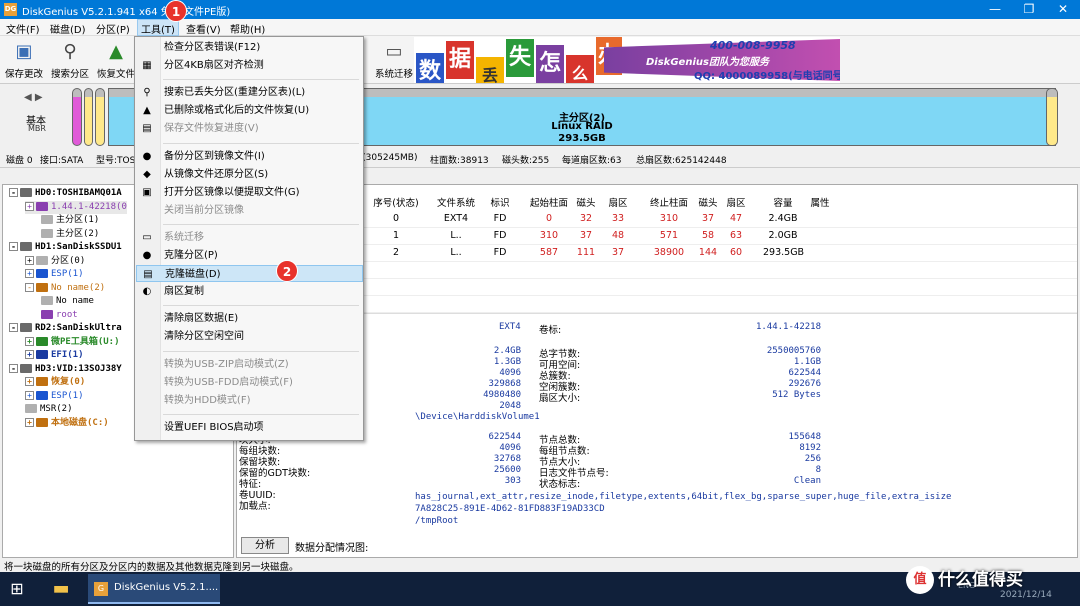 The image size is (1080, 606). Describe the element at coordinates (72, 342) in the screenshot. I see `tree-node: + 微PE工具箱(U:)` at that location.